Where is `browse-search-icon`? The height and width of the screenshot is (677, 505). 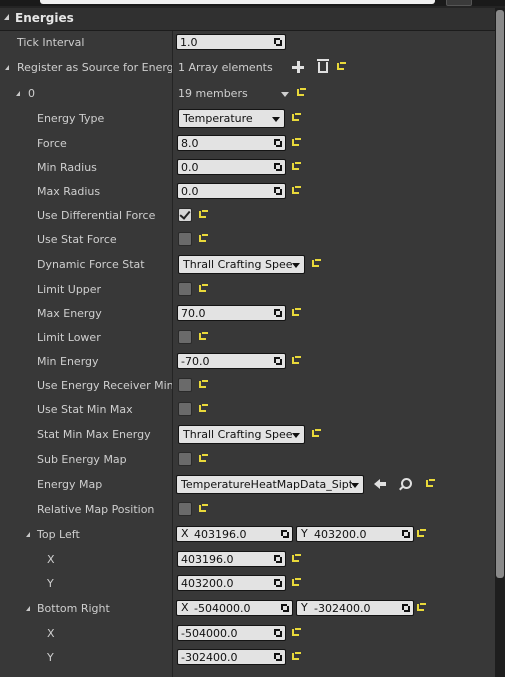 browse-search-icon is located at coordinates (405, 485).